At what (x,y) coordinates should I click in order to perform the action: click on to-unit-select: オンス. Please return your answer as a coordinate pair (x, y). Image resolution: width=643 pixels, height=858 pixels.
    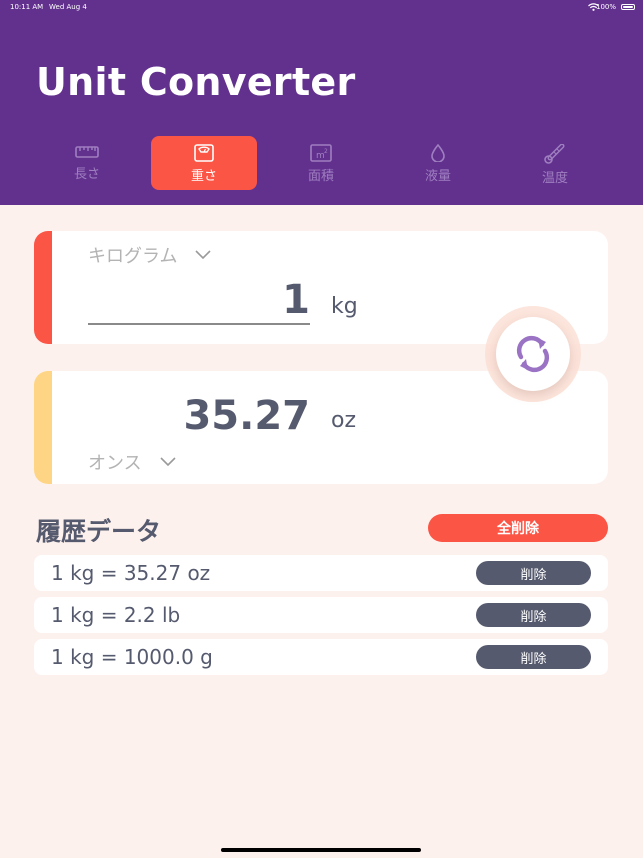
    Looking at the image, I should click on (132, 462).